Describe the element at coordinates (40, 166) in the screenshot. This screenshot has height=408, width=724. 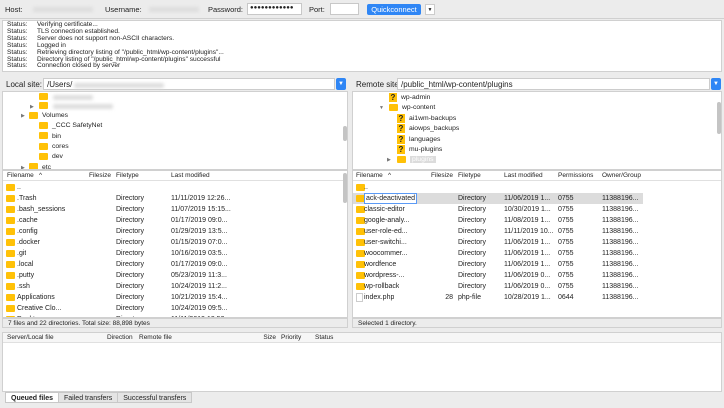
I see `tree-node: etc` at that location.